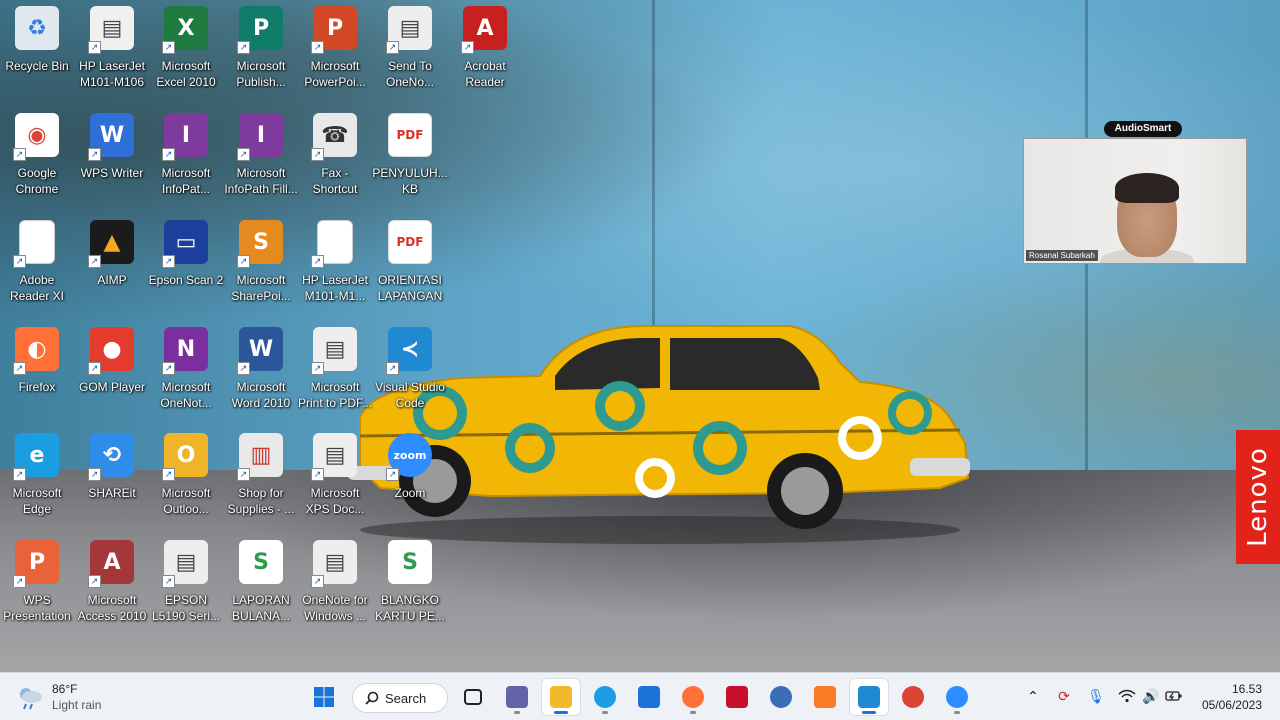 The image size is (1280, 720). Describe the element at coordinates (410, 157) in the screenshot. I see `desktop-icon: PDF PENYULUH... KB` at that location.